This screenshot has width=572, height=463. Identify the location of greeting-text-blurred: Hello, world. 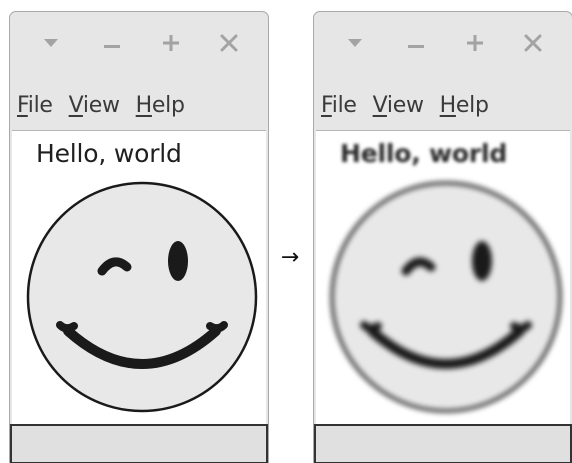
(424, 153).